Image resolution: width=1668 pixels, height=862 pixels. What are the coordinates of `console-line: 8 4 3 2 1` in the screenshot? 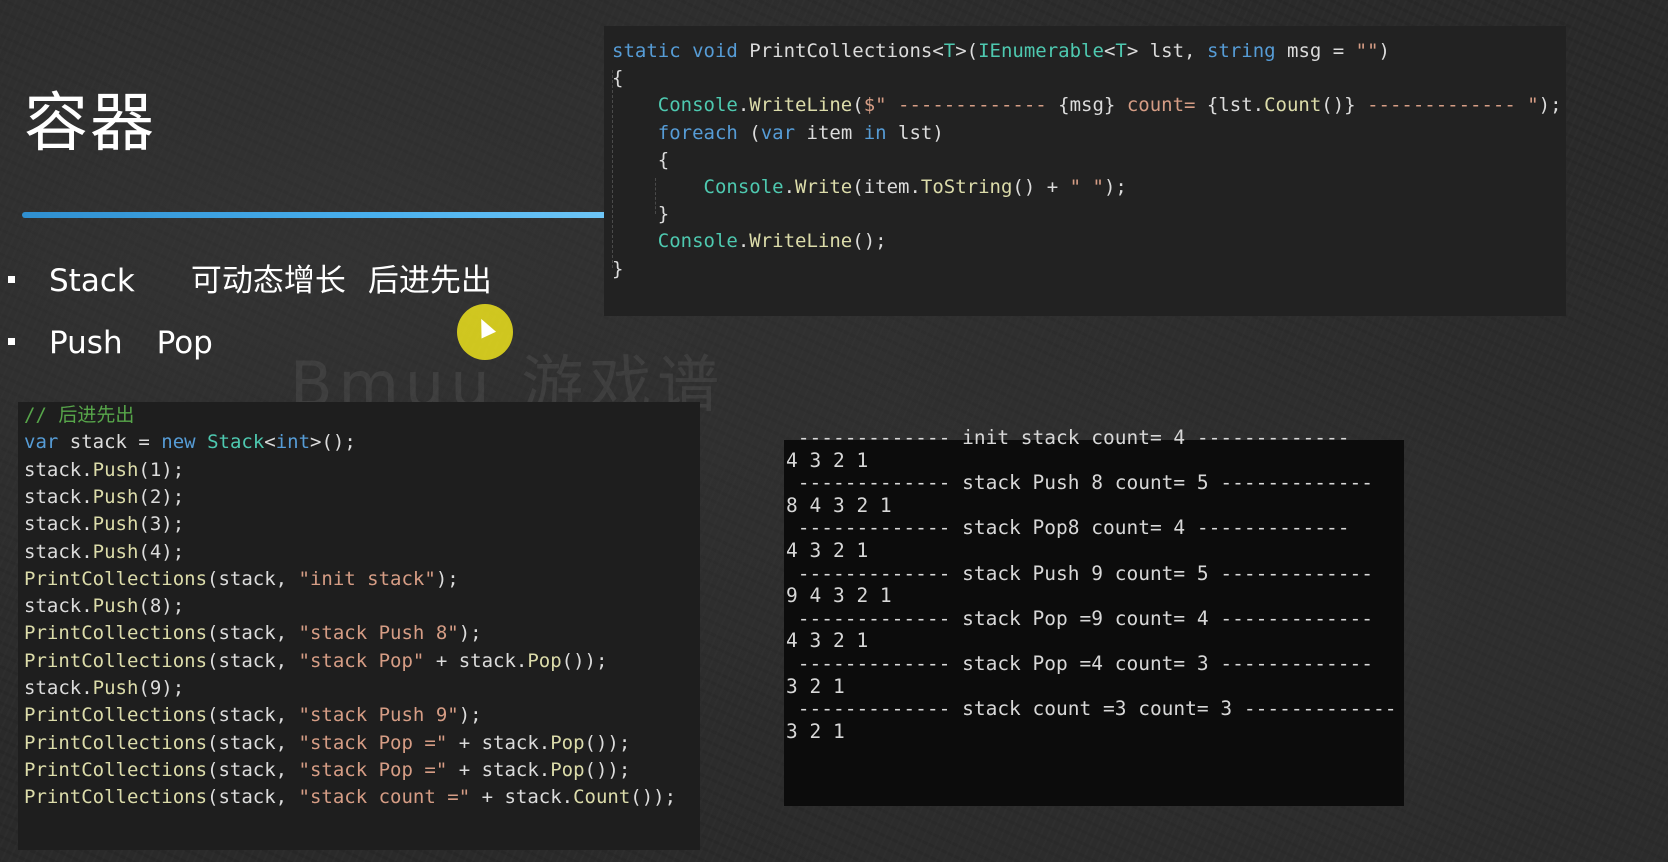 It's located at (839, 505).